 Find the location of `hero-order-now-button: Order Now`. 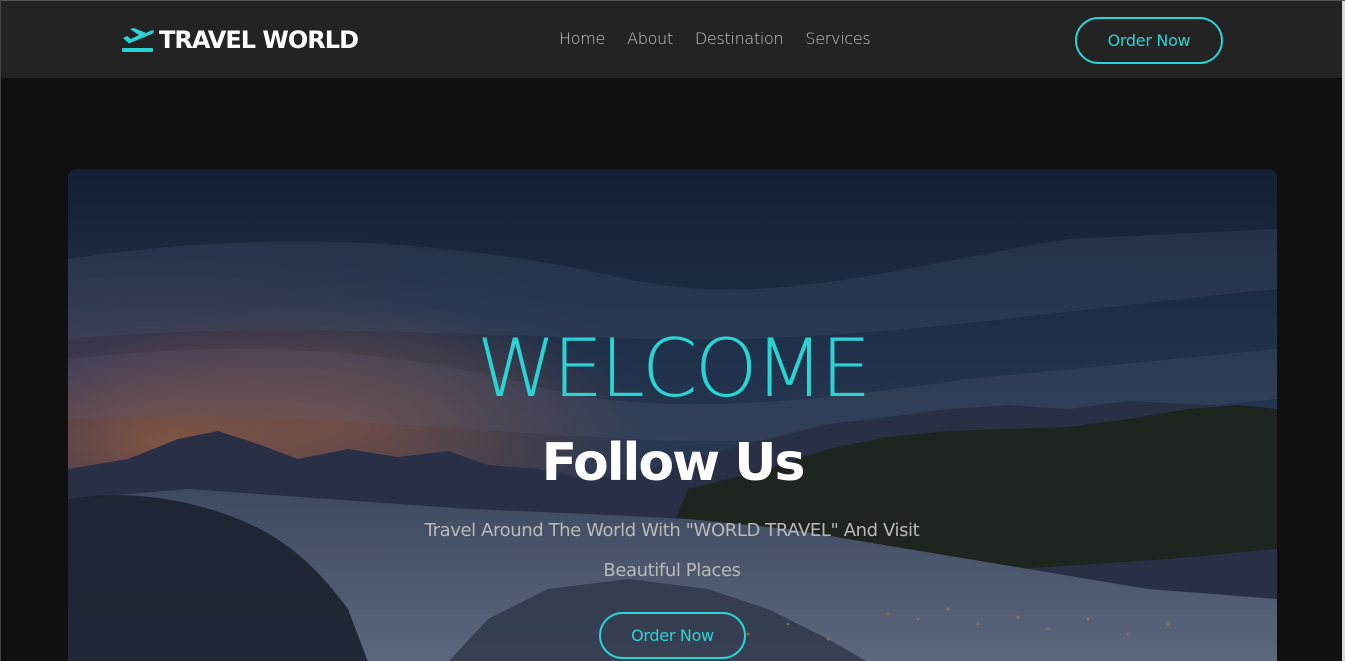

hero-order-now-button: Order Now is located at coordinates (672, 635).